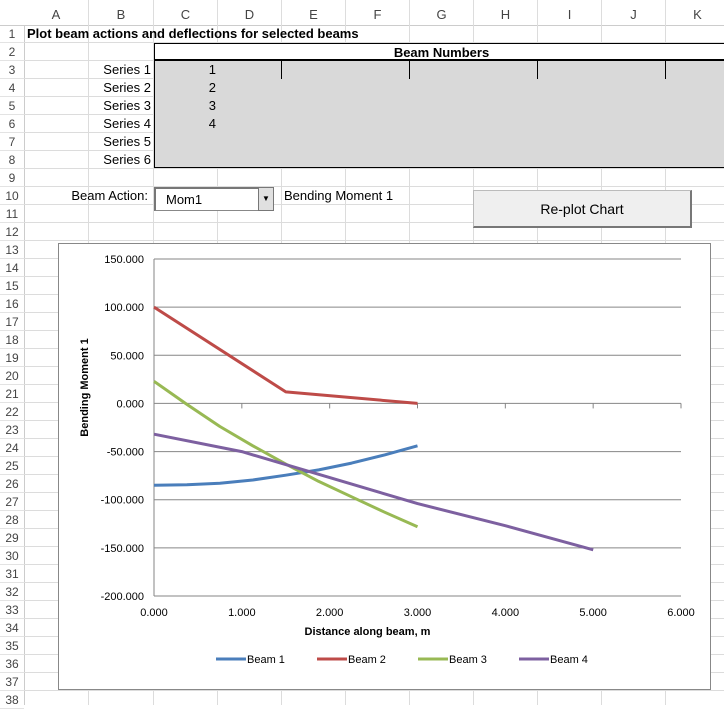  Describe the element at coordinates (266, 199) in the screenshot. I see `chevron-down-icon: ▼` at that location.